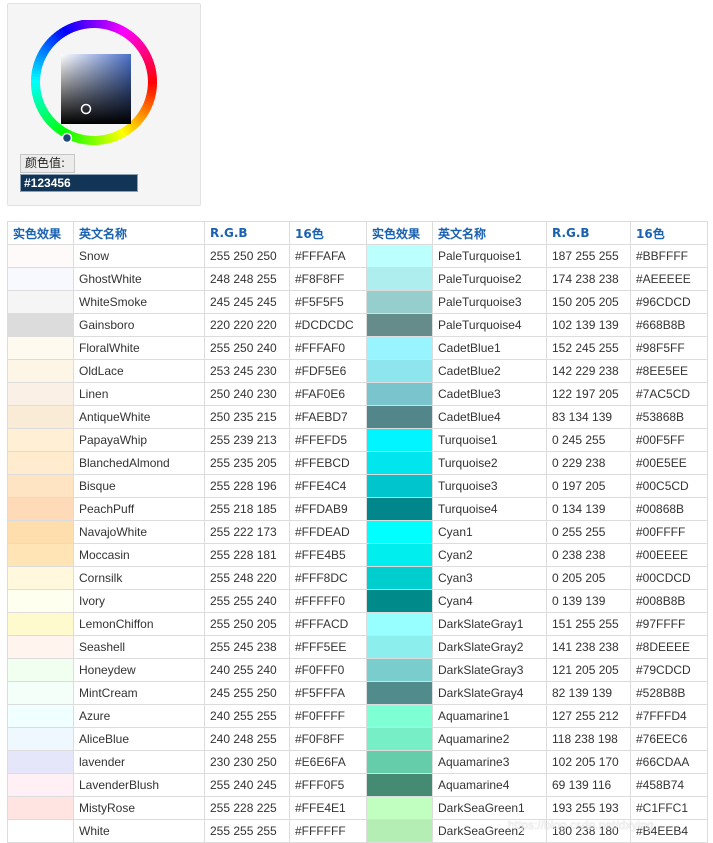 The height and width of the screenshot is (843, 713). Describe the element at coordinates (247, 762) in the screenshot. I see `rgb-cell: 230 230 250` at that location.